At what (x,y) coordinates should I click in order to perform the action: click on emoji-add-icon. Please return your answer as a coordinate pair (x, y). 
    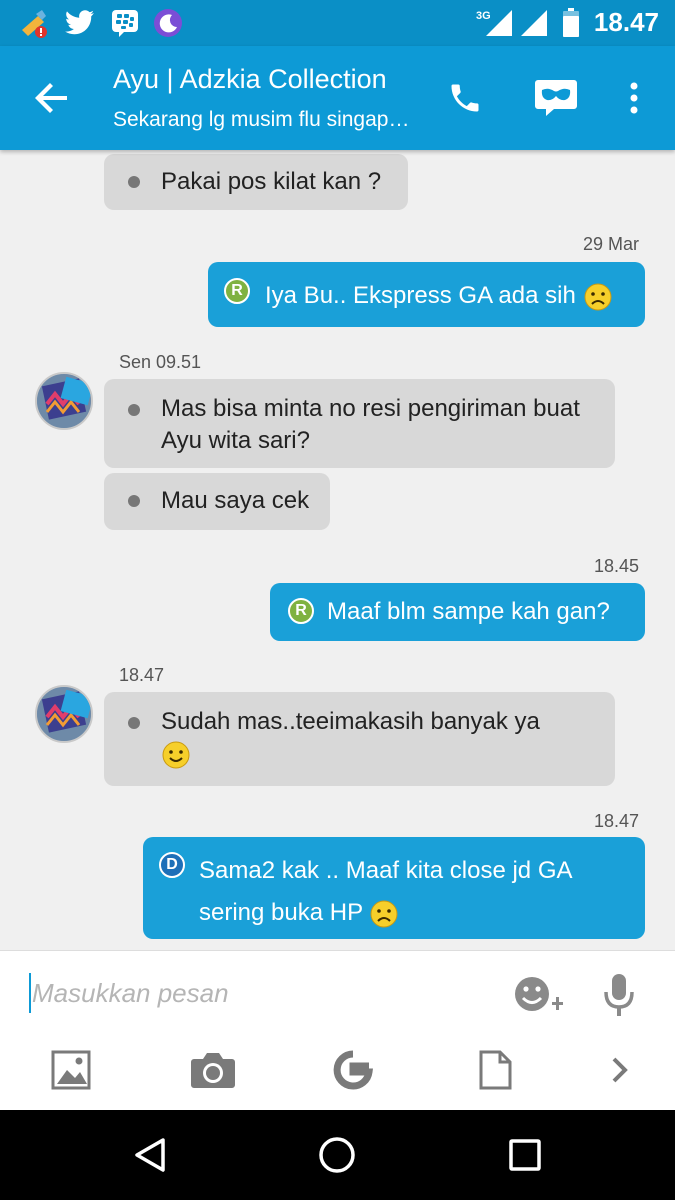
    Looking at the image, I should click on (539, 994).